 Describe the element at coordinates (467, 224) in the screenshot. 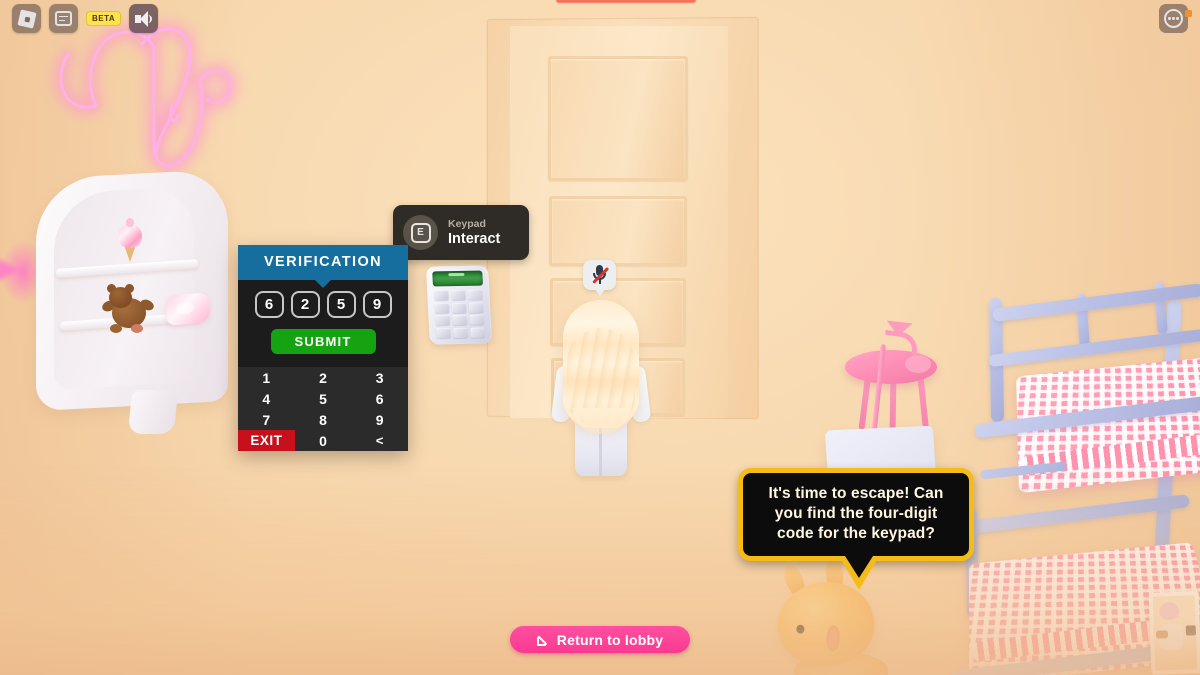

I see `prompt-object-label: Keypad` at that location.